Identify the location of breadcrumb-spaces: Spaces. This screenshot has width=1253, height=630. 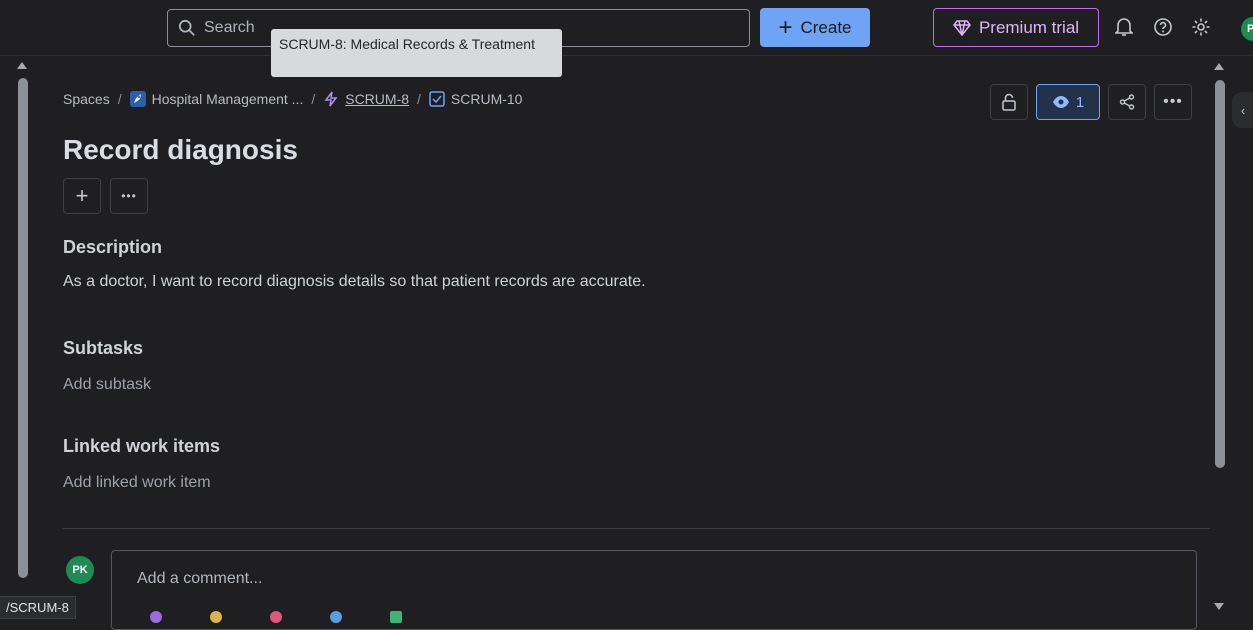
(86, 99).